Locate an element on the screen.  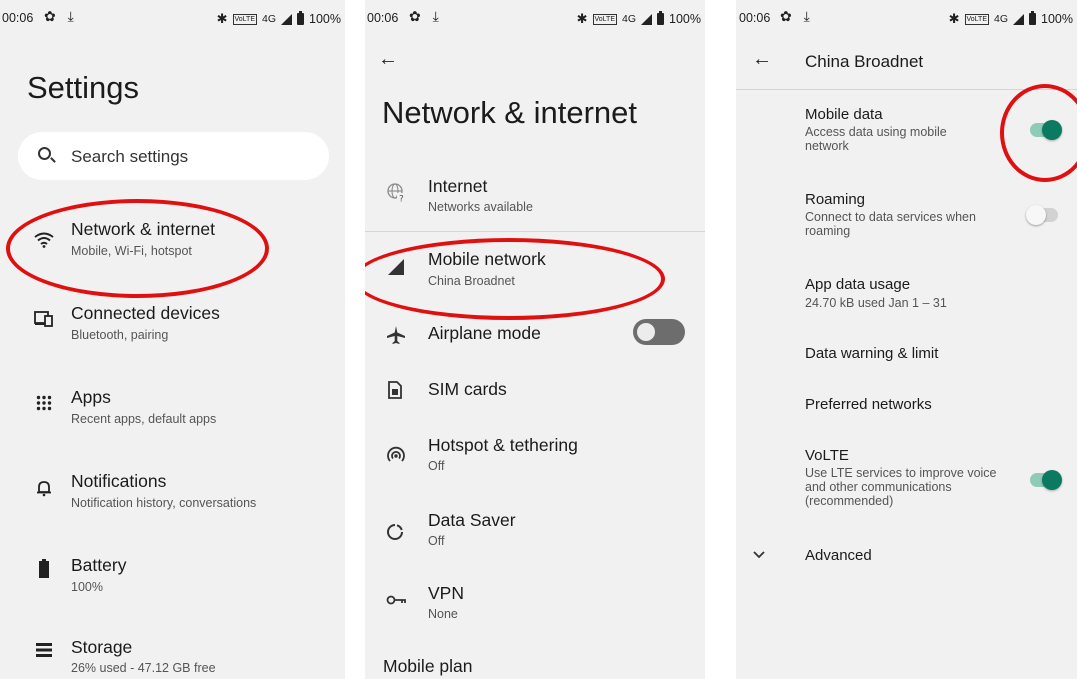
network-item-hotspot: Hotspot & tethering Off is located at coordinates (535, 460).